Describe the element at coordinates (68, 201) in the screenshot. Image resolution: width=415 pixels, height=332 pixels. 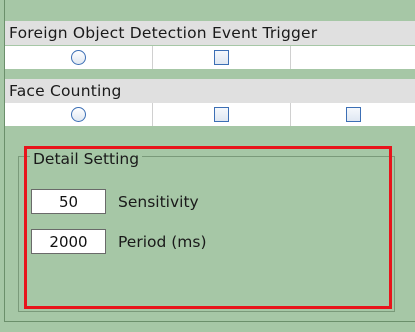
I see `sensitivity-input` at that location.